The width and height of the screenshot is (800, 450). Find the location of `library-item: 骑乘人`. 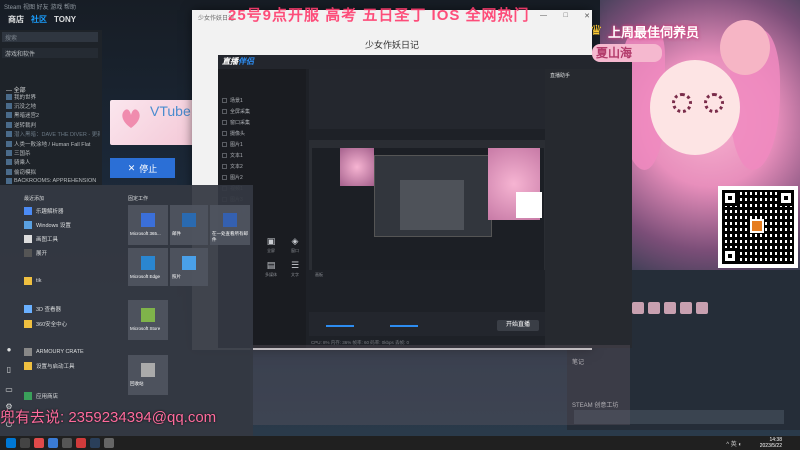

library-item: 骑乘人 is located at coordinates (53, 162).